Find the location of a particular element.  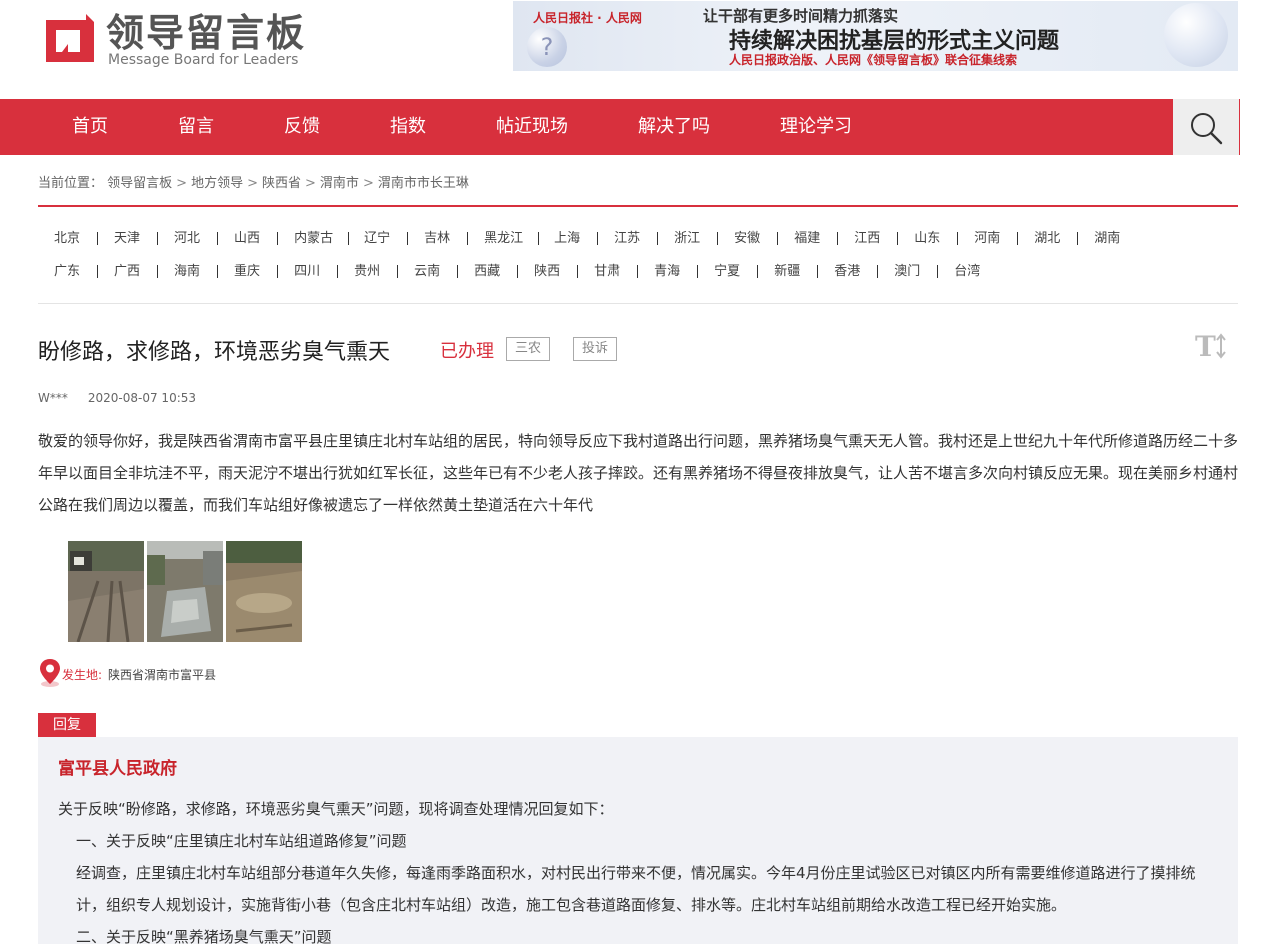

province-link: 浙江 is located at coordinates (687, 239).